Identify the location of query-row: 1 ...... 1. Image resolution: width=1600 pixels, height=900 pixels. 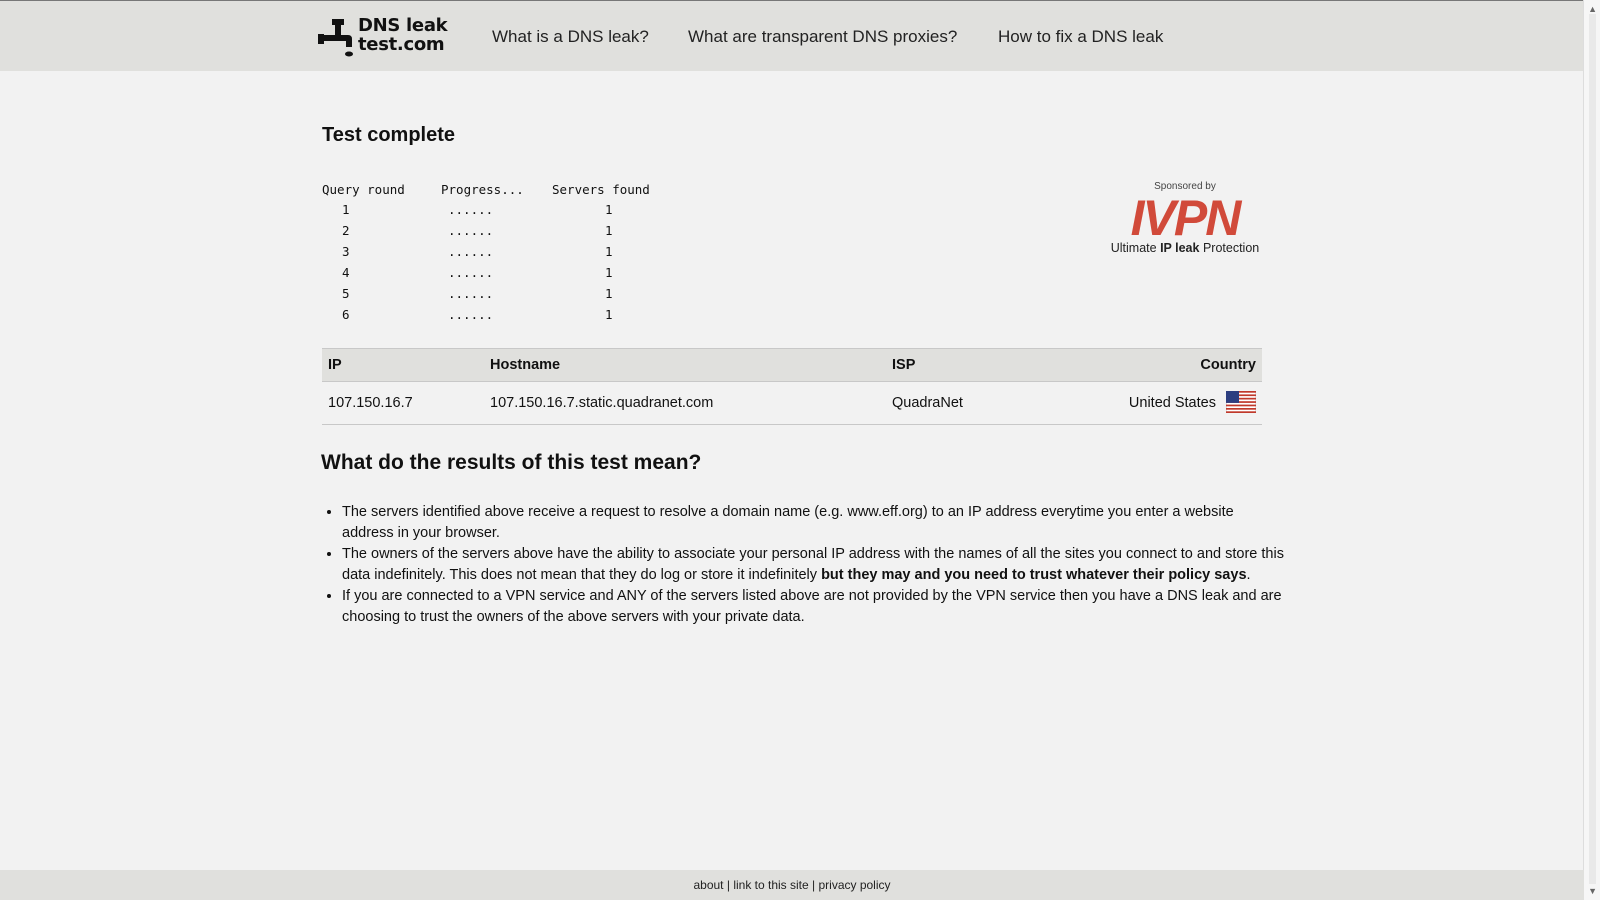
(486, 209).